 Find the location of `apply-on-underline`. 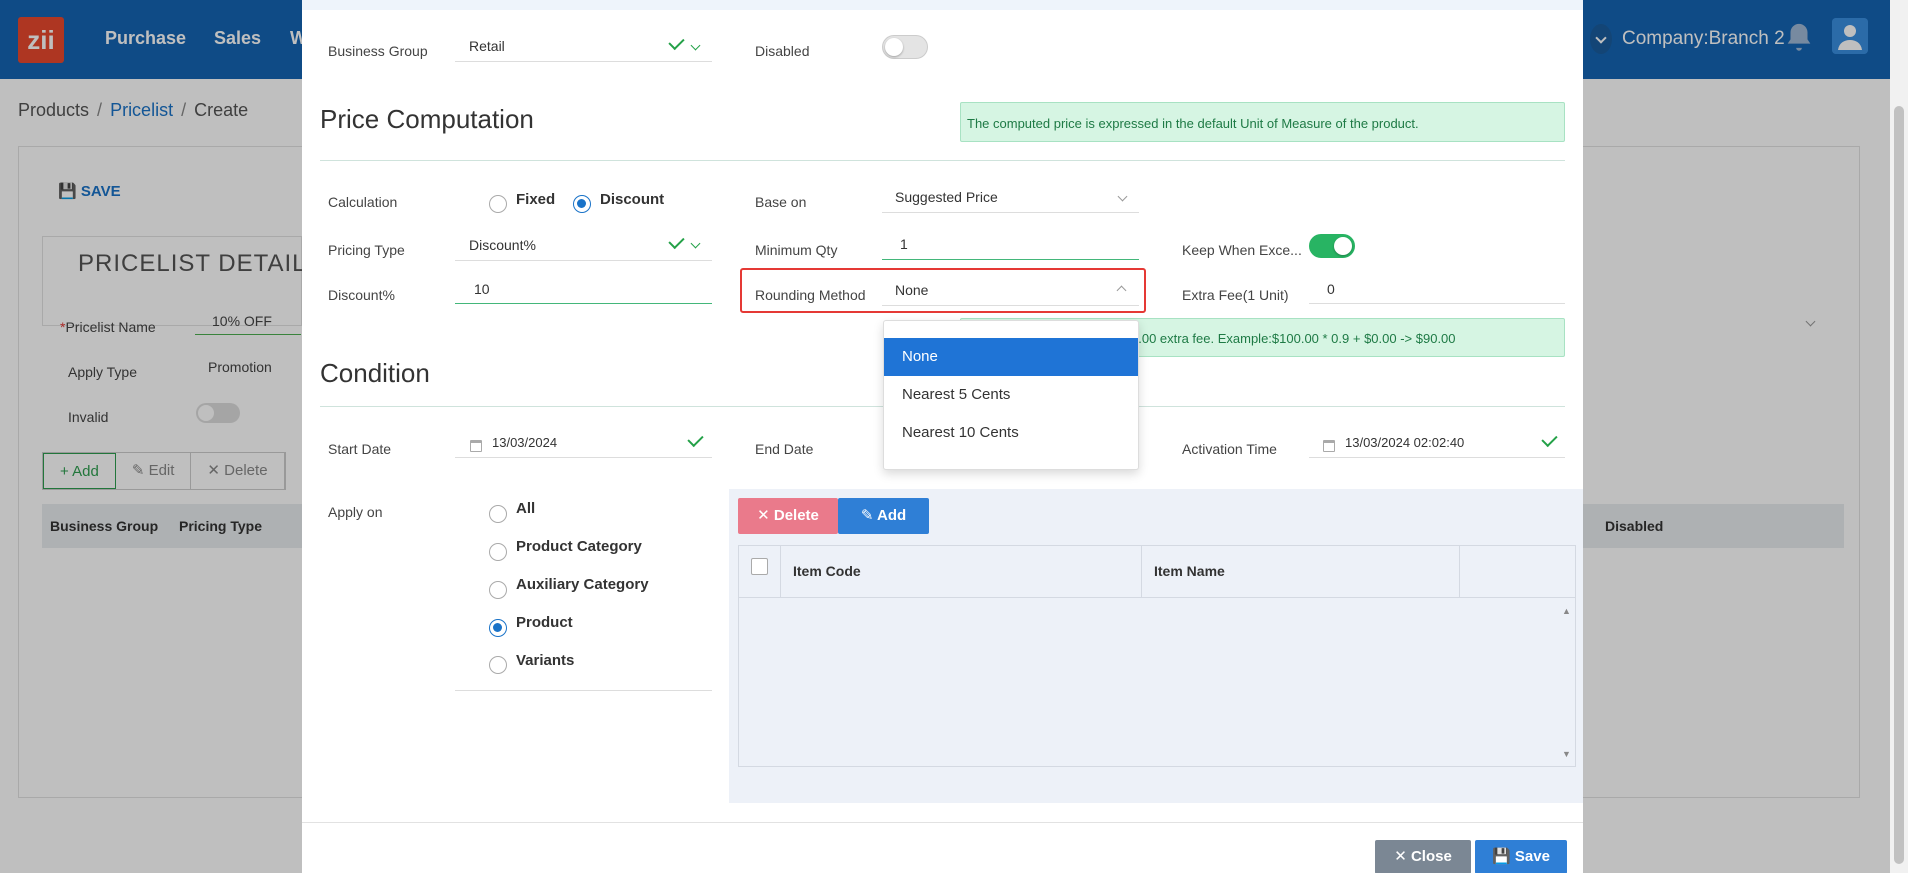

apply-on-underline is located at coordinates (583, 690).